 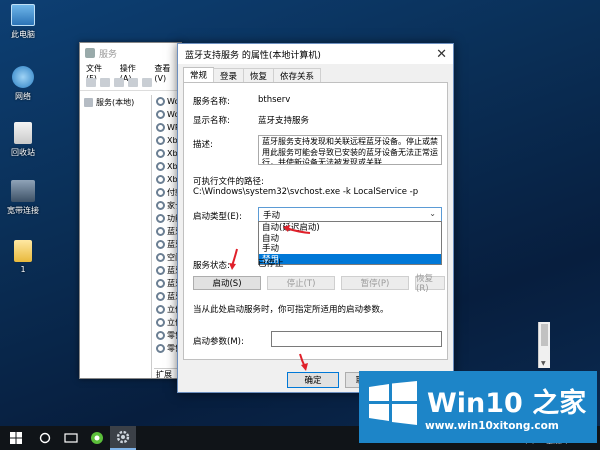 What do you see at coordinates (116, 236) in the screenshot?
I see `services-tree: 服务(本地)` at bounding box center [116, 236].